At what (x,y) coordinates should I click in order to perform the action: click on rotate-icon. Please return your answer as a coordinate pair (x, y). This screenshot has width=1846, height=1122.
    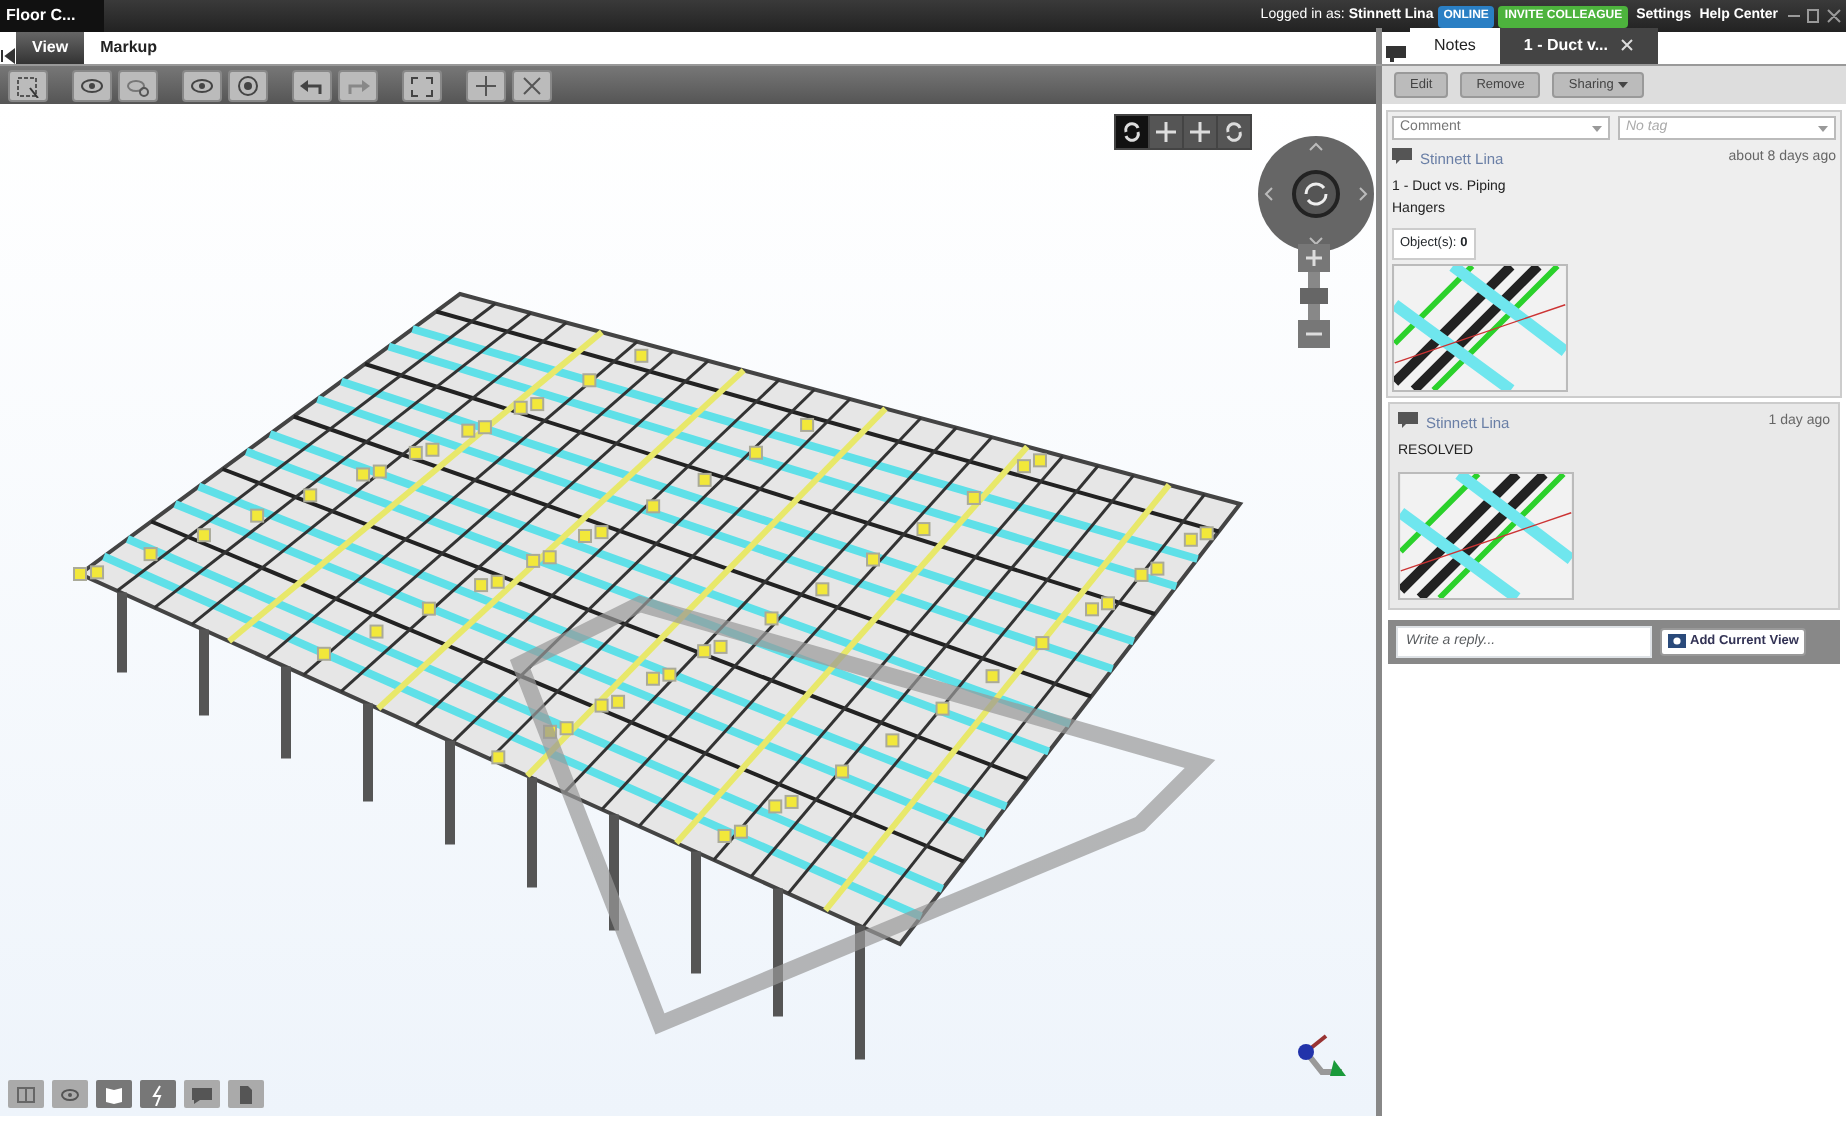
    Looking at the image, I should click on (1234, 131).